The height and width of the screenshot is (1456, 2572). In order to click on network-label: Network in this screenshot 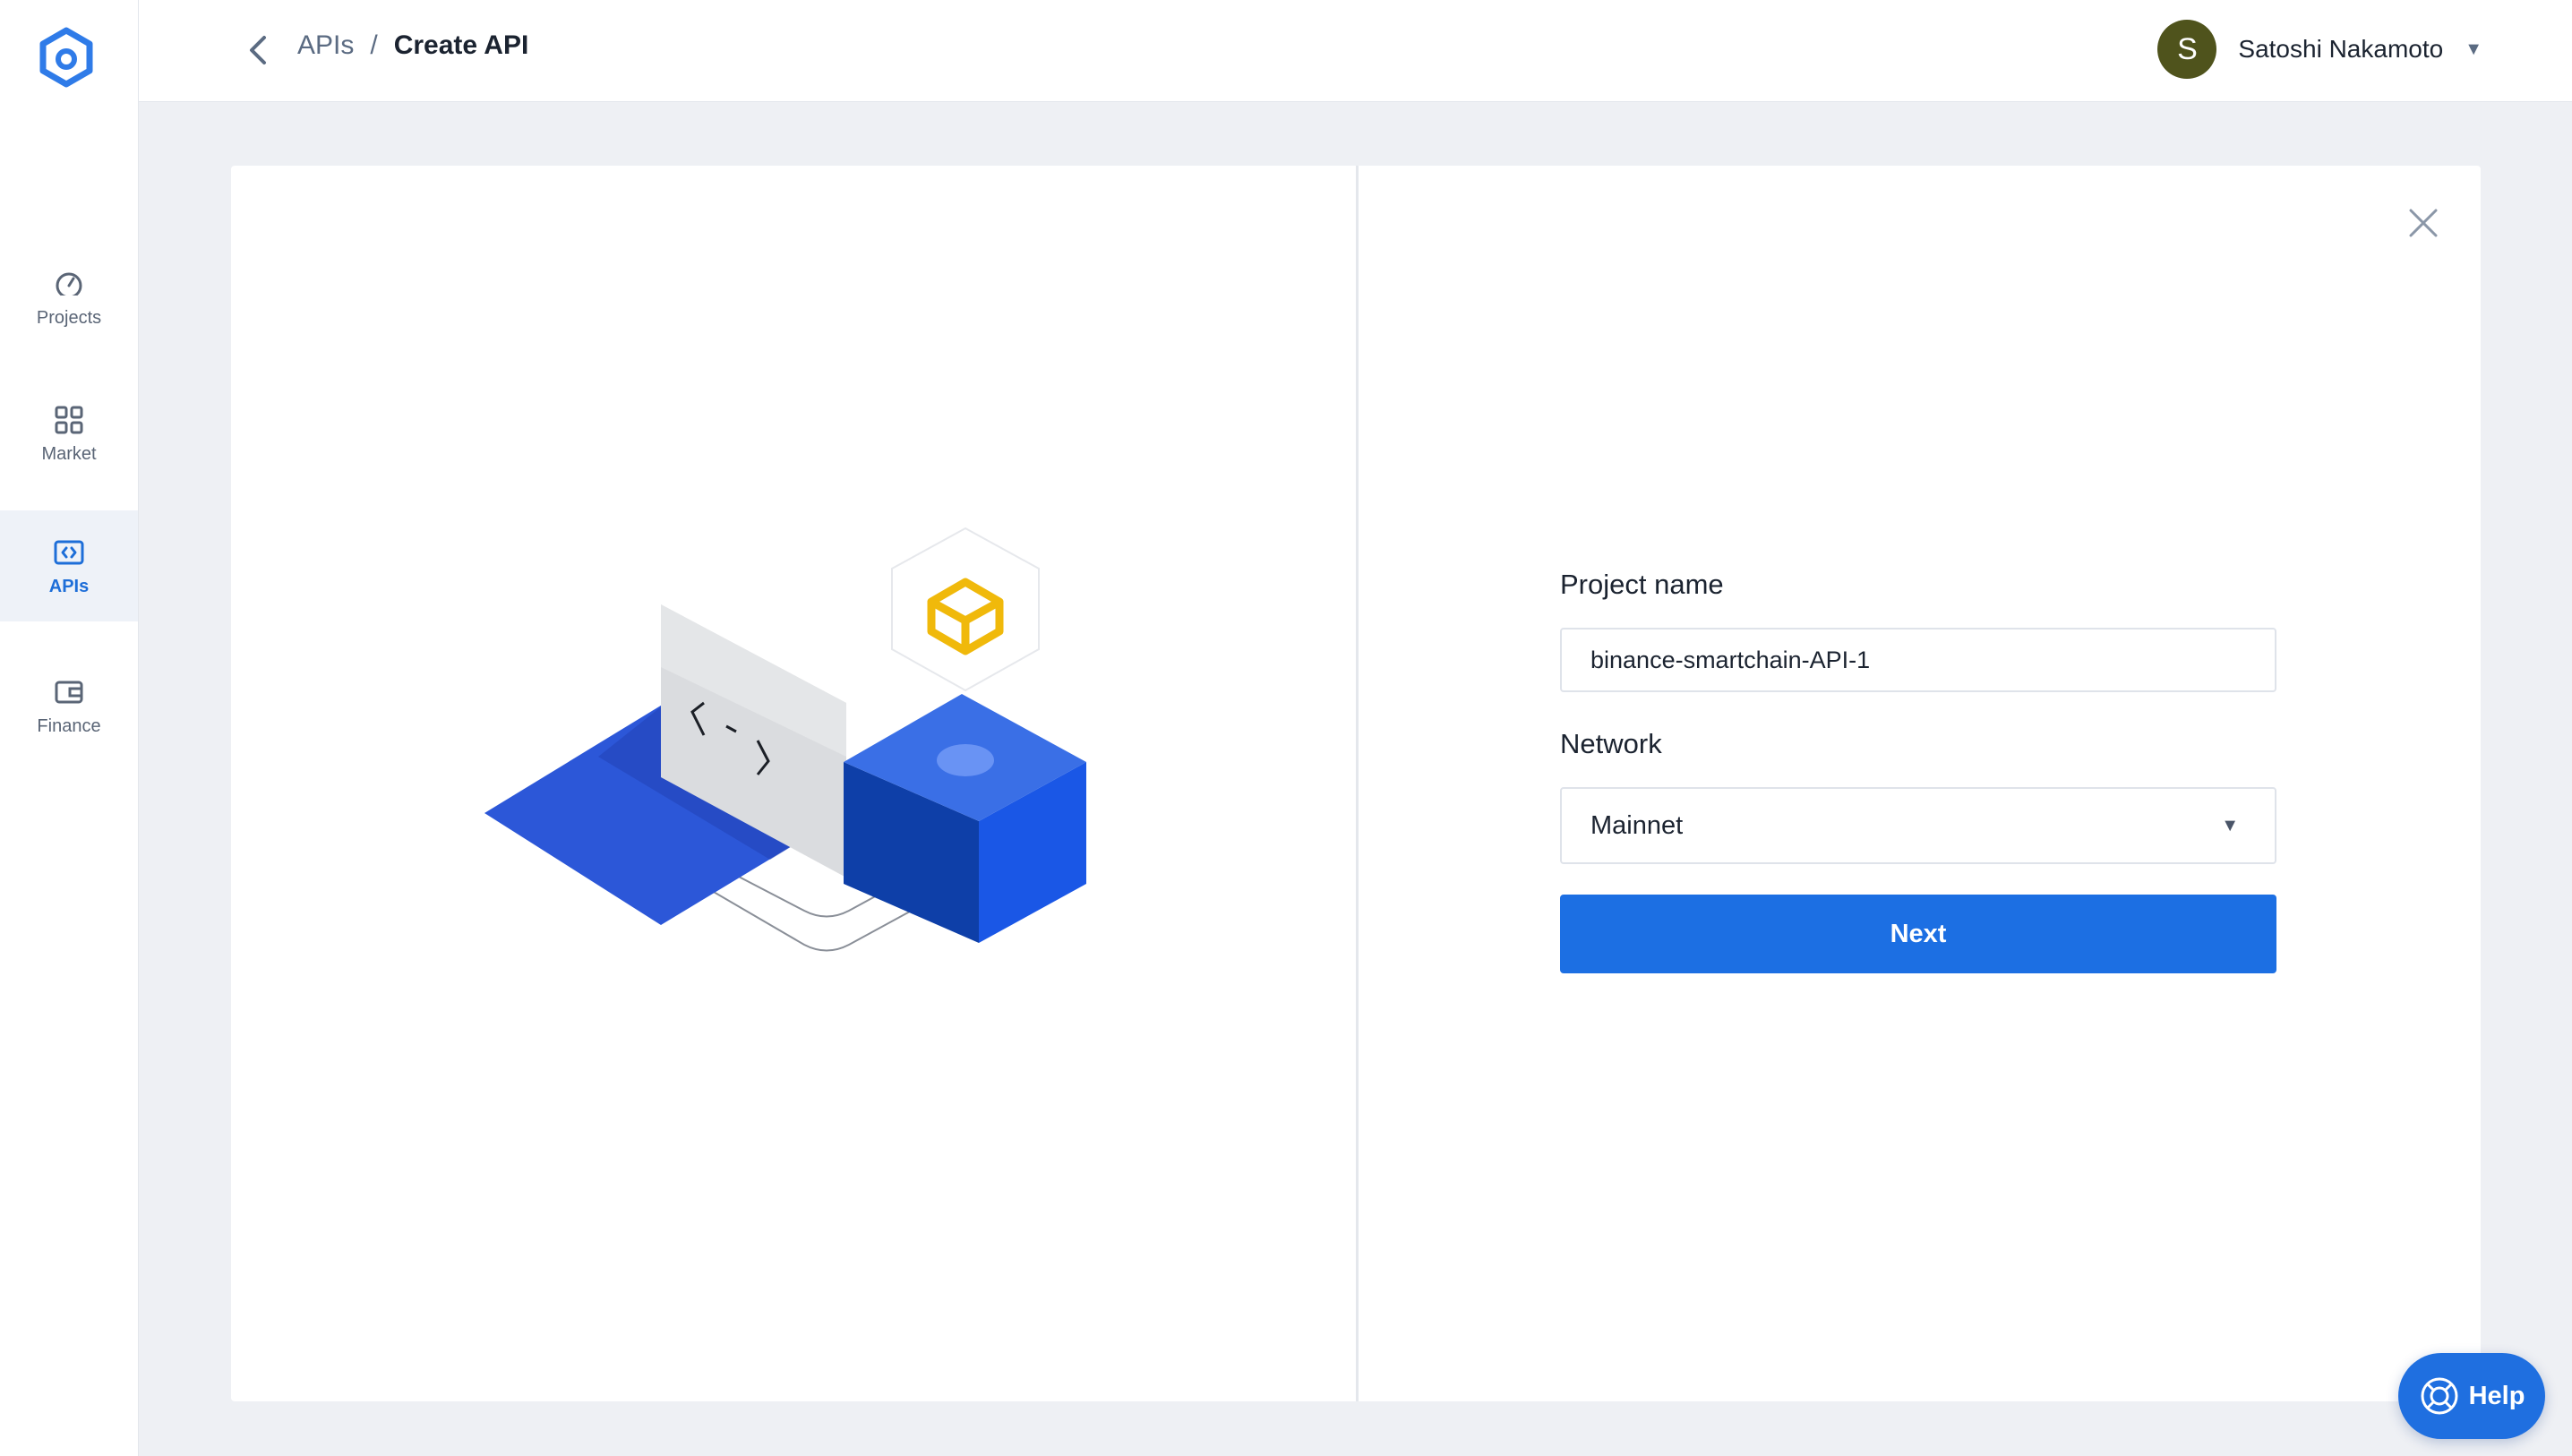, I will do `click(1611, 743)`.